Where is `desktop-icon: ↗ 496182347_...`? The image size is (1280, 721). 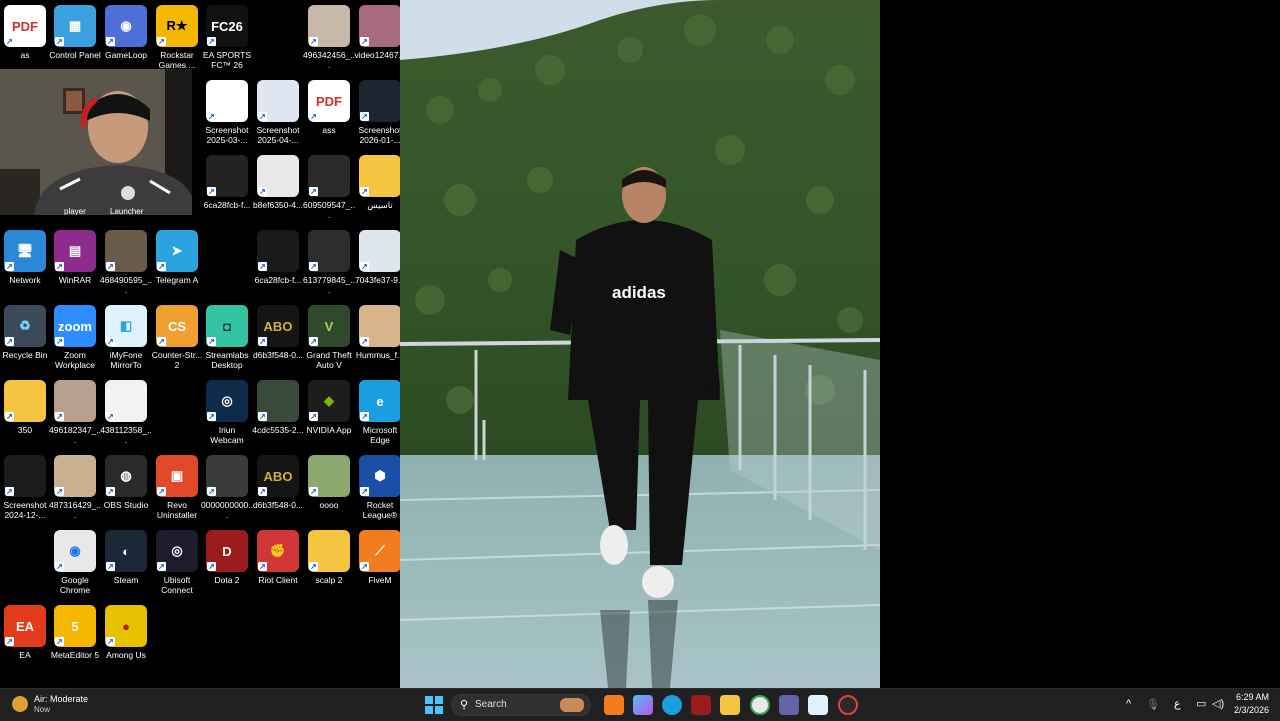
desktop-icon: ↗ 496182347_... is located at coordinates (75, 412).